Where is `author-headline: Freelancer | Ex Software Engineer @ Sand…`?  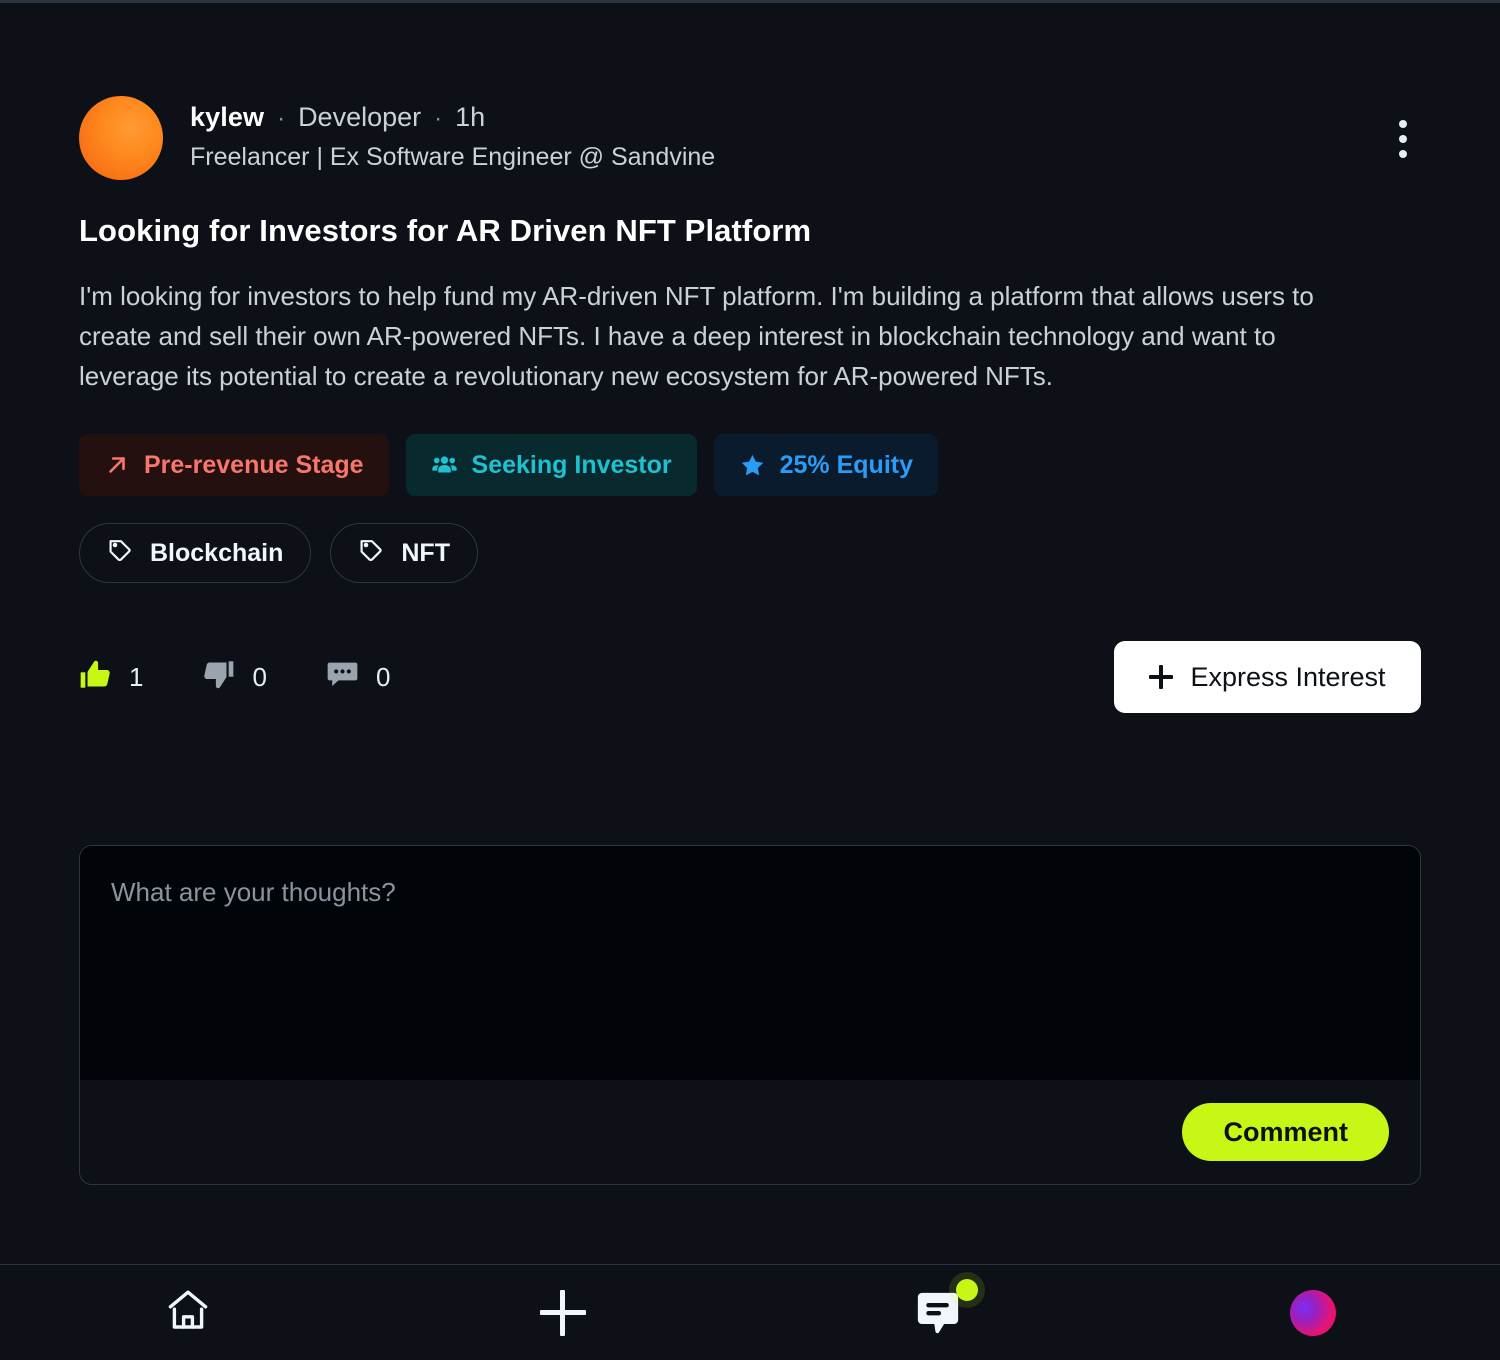
author-headline: Freelancer | Ex Software Engineer @ Sand… is located at coordinates (453, 157).